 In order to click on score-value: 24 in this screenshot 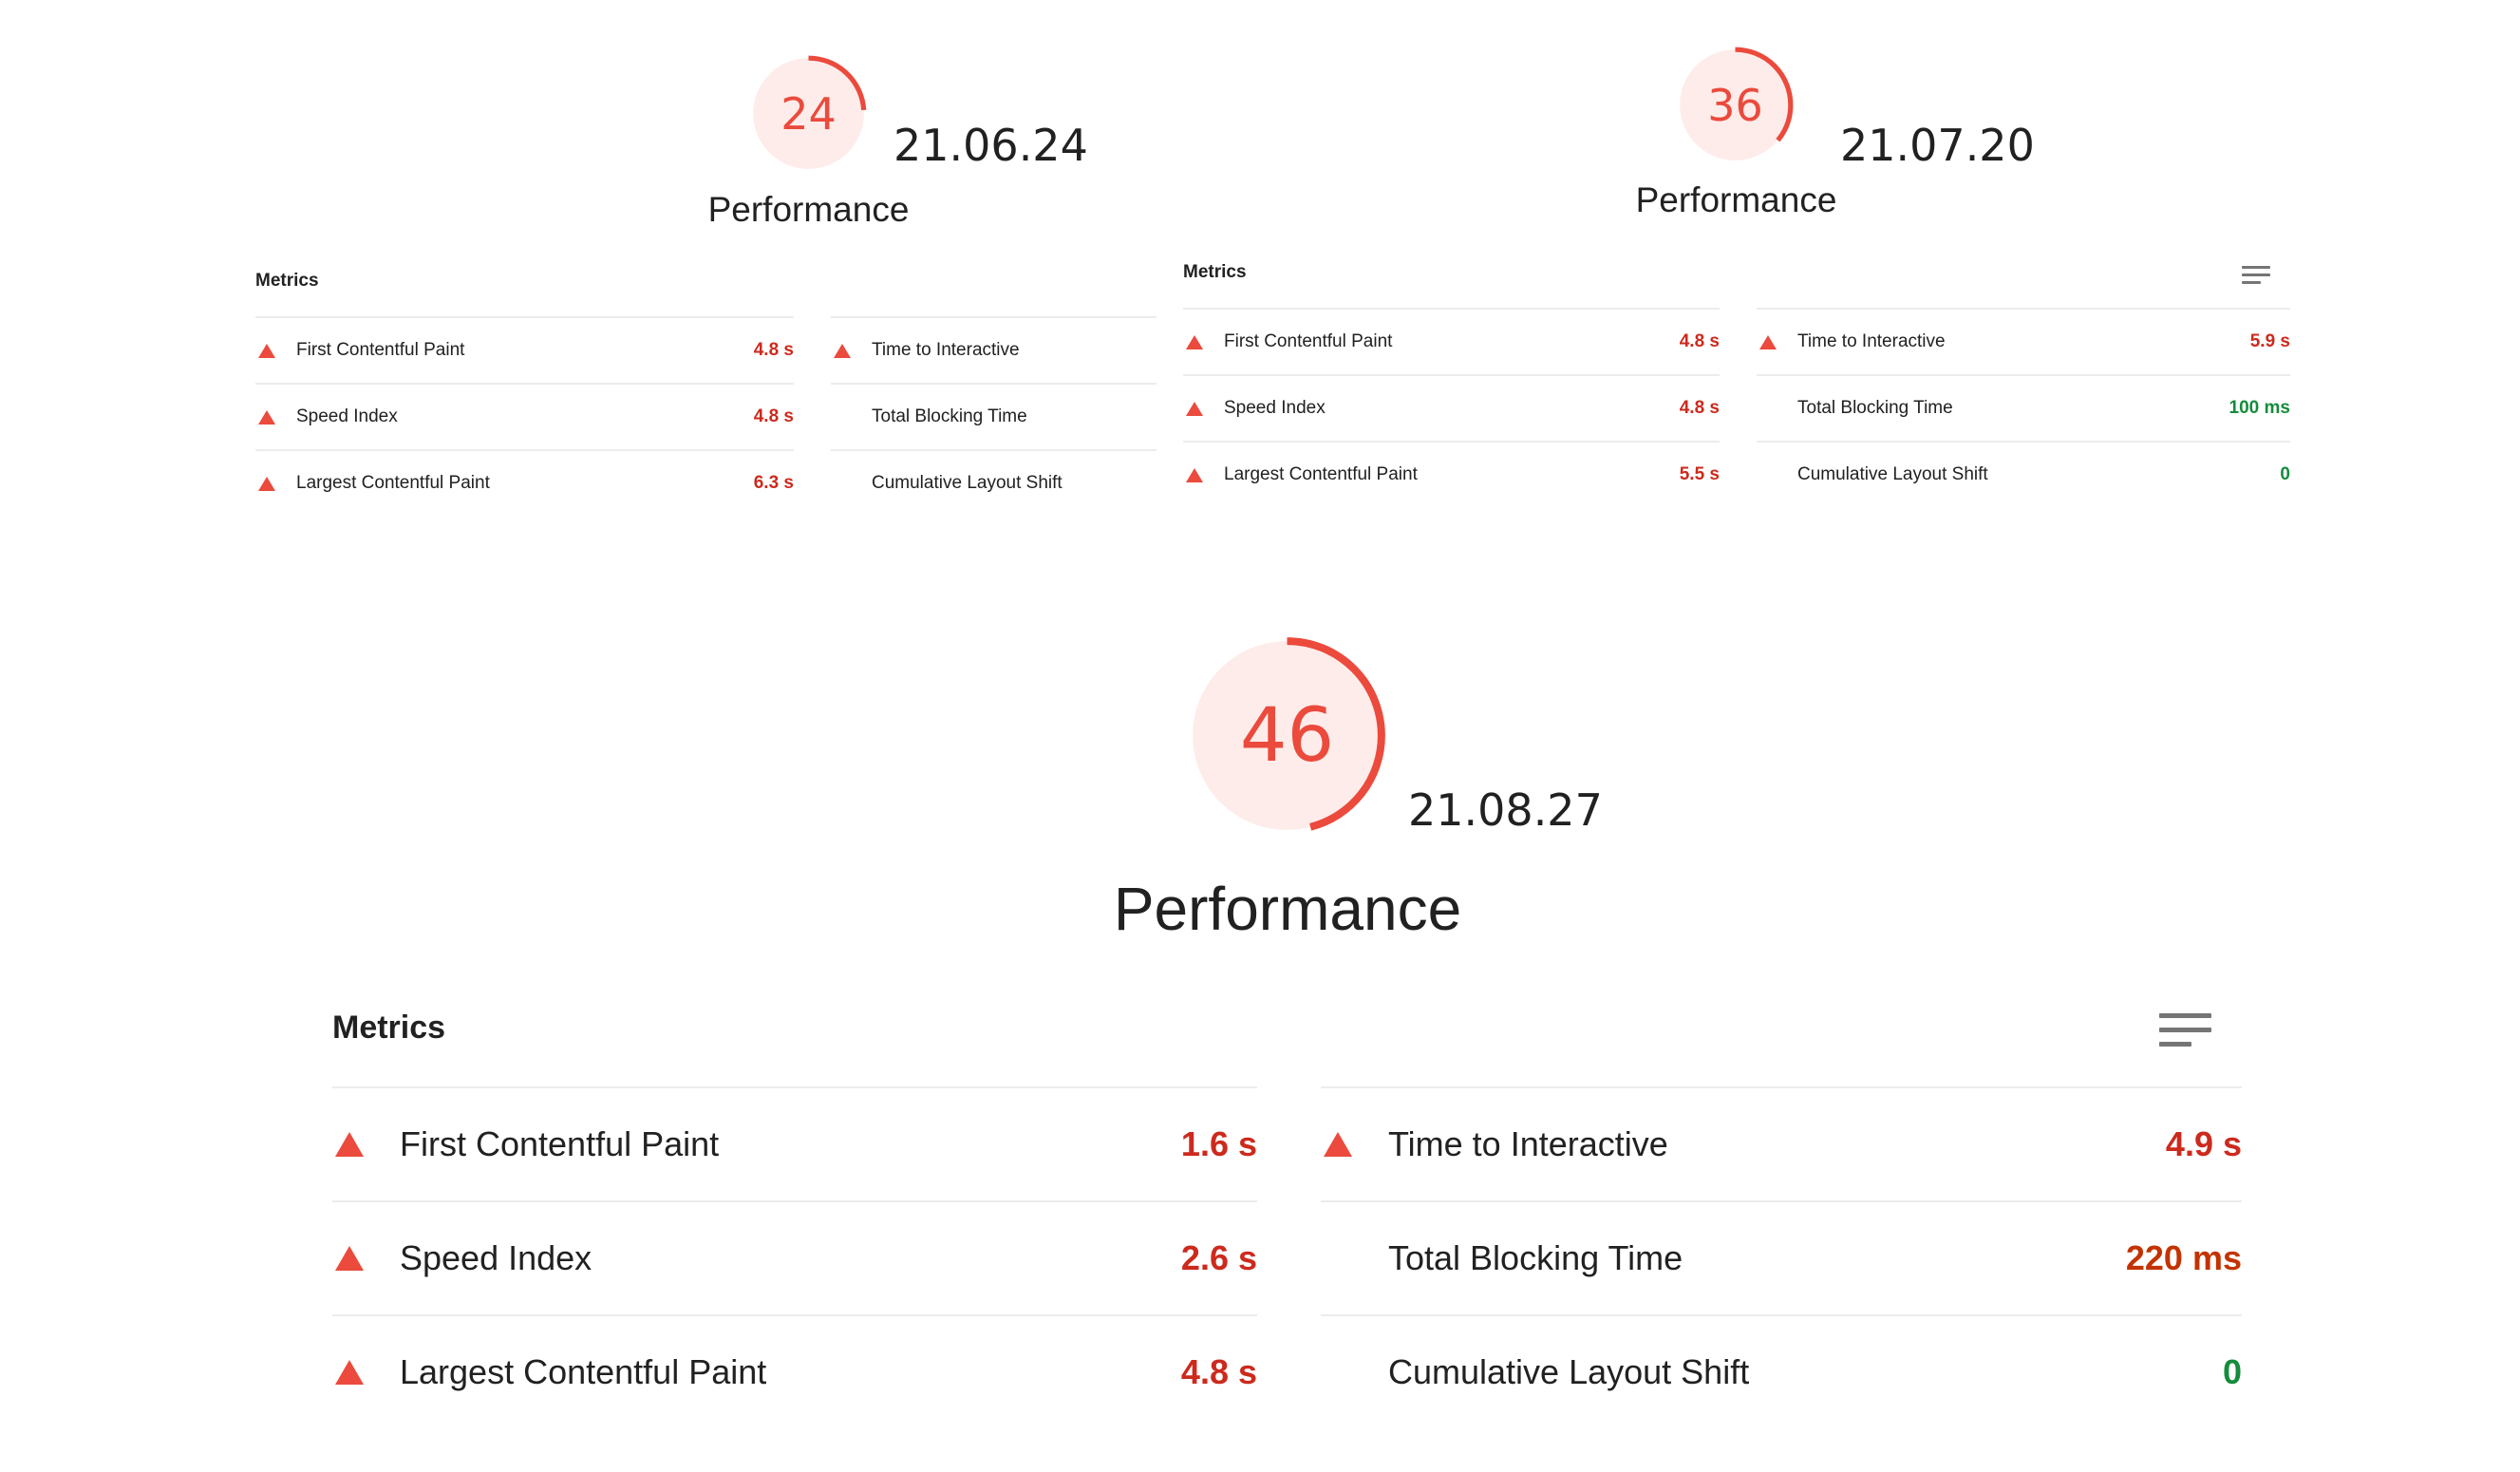, I will do `click(808, 114)`.